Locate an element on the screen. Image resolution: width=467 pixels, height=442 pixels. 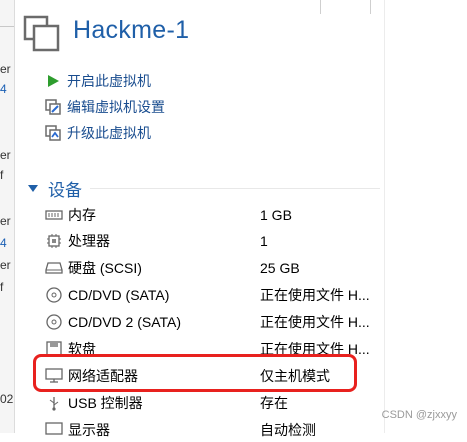
device-name: 网络适配器 is located at coordinates (103, 376).